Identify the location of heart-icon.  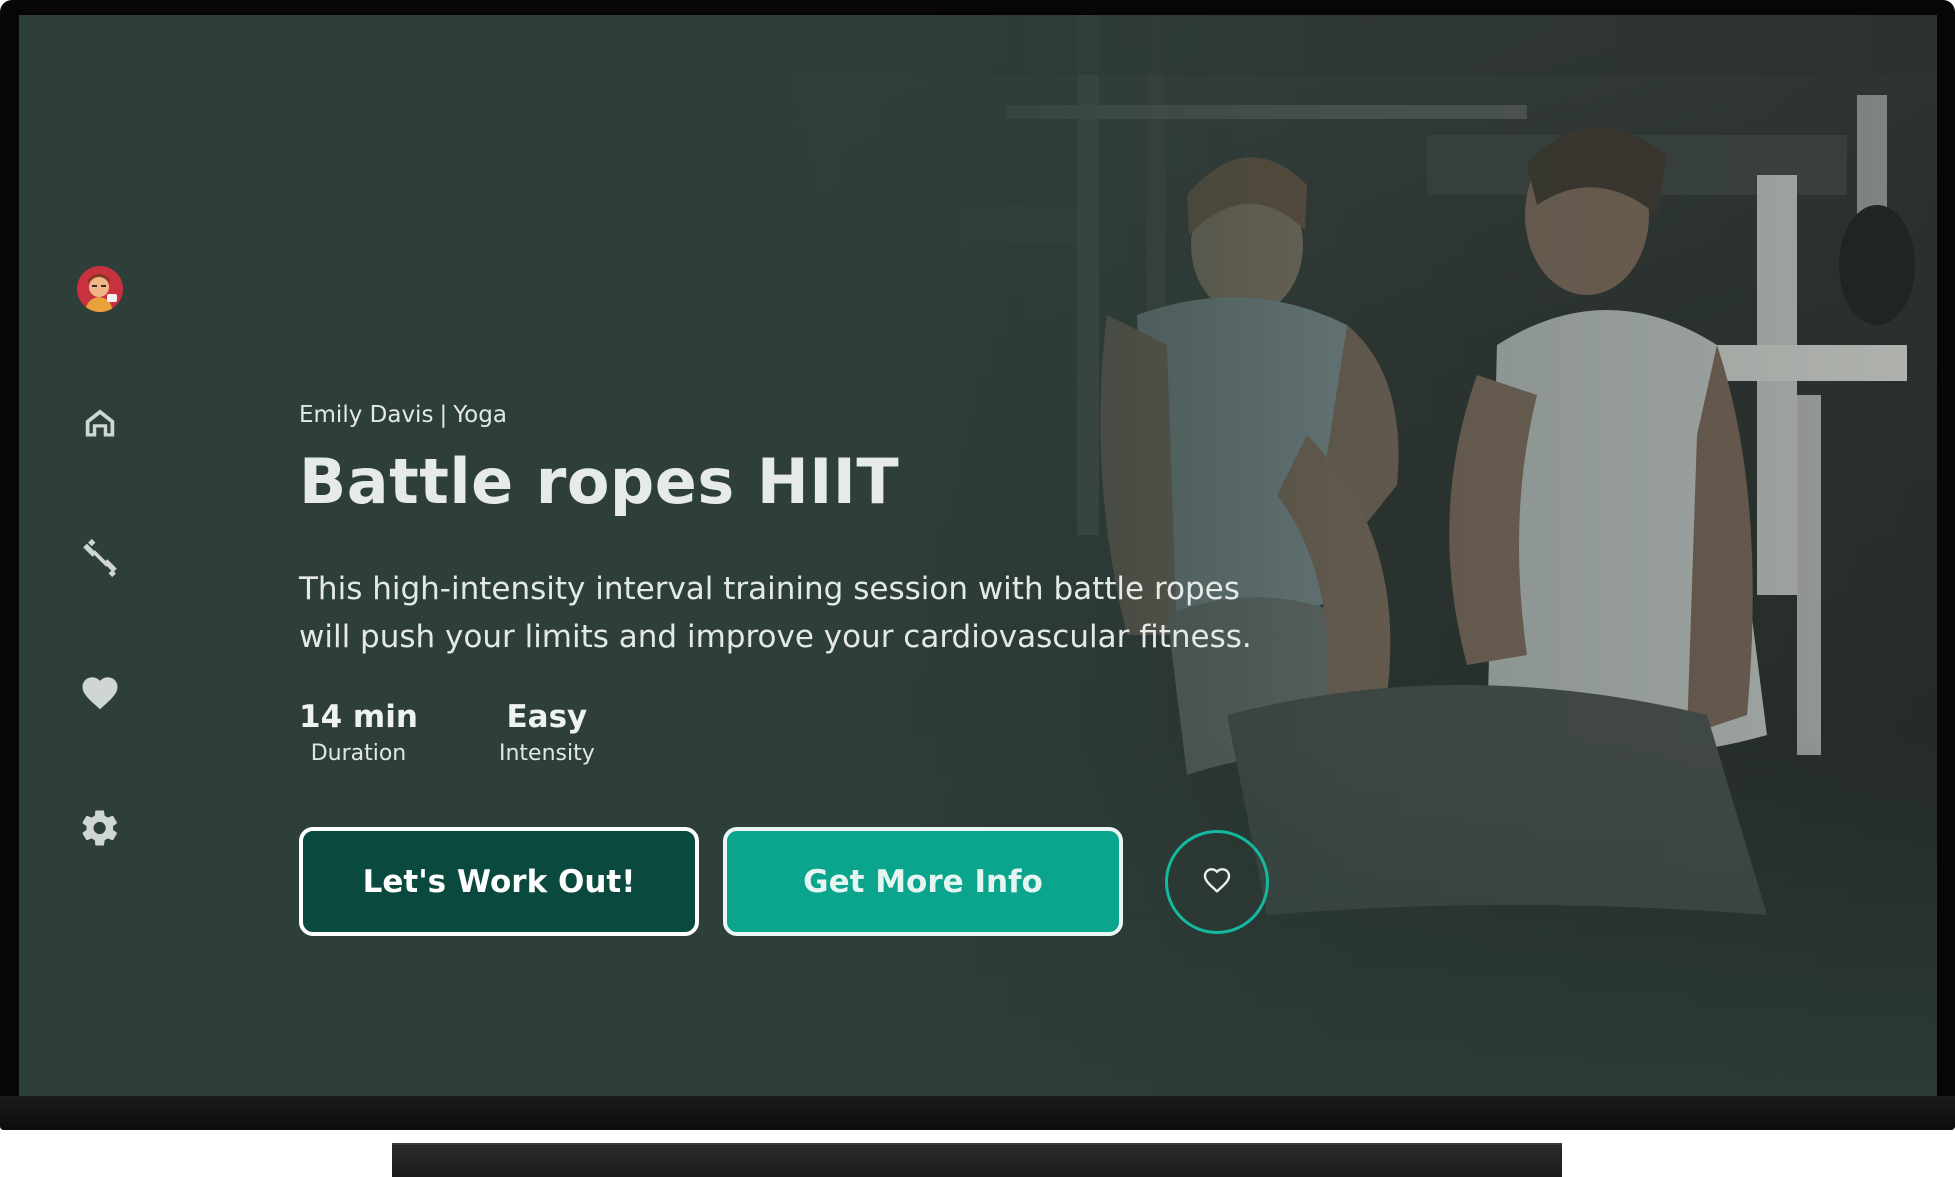
(100, 695).